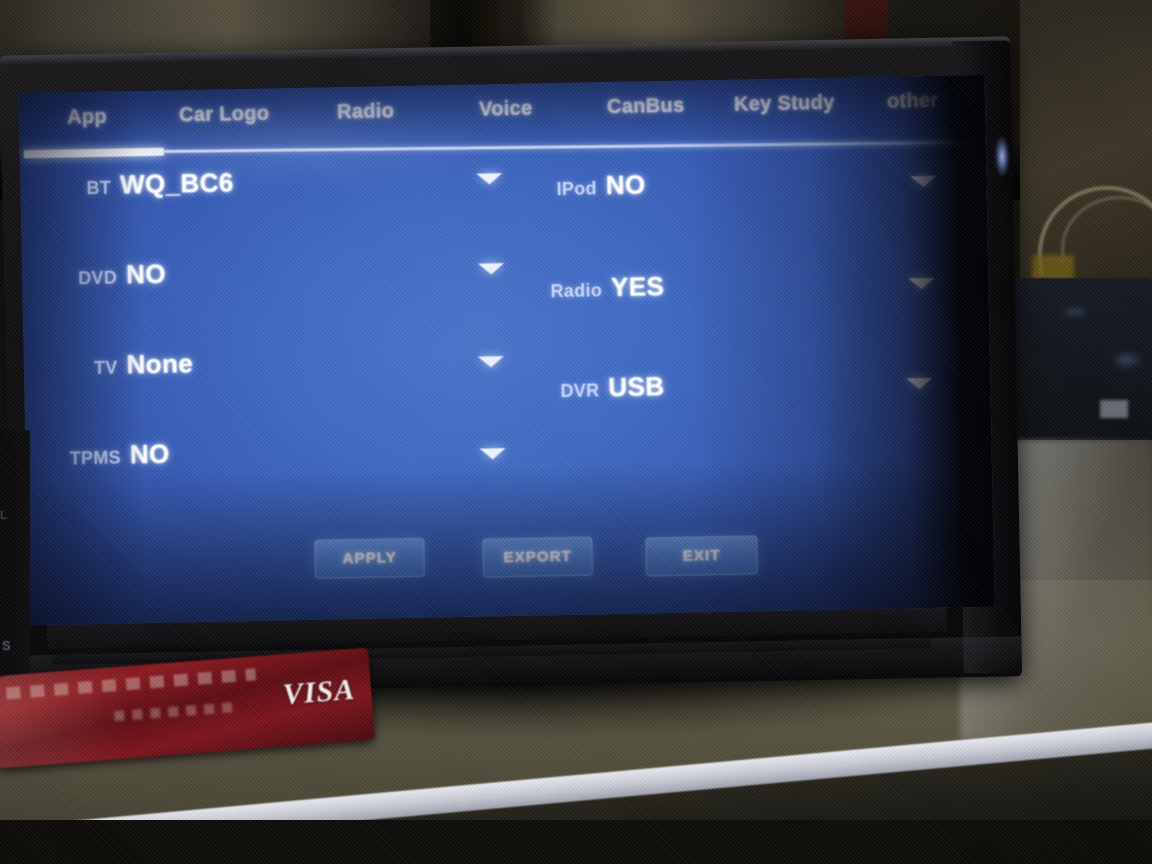 Image resolution: width=1152 pixels, height=864 pixels. What do you see at coordinates (4, 515) in the screenshot?
I see `side-marking-label-1: L` at bounding box center [4, 515].